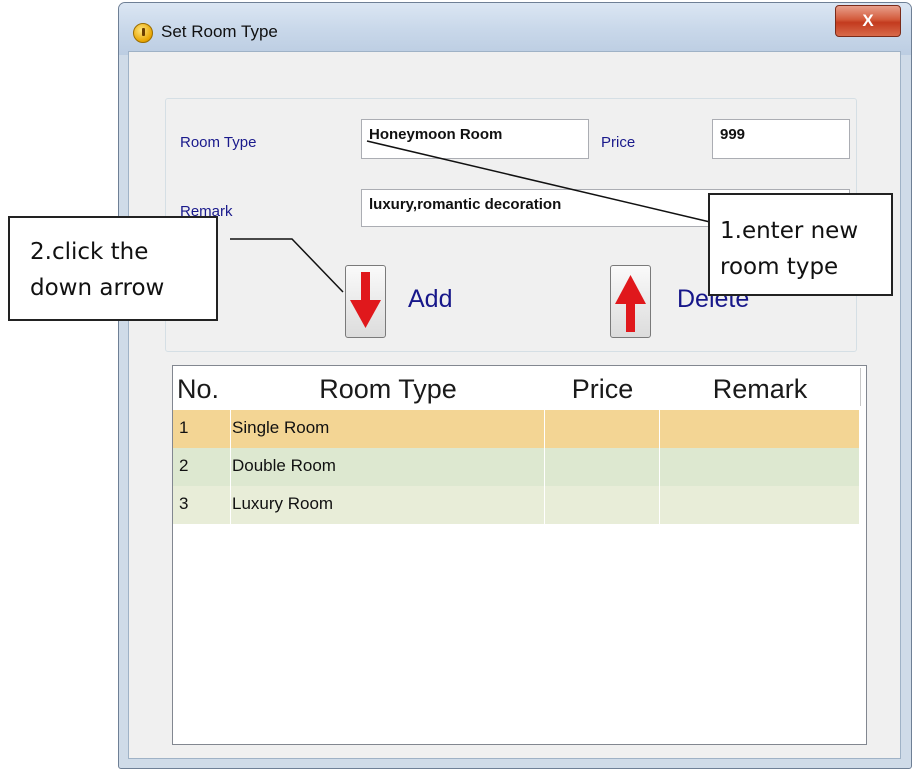 This screenshot has width=914, height=773. I want to click on step1-callout: 1.enter new room type, so click(800, 244).